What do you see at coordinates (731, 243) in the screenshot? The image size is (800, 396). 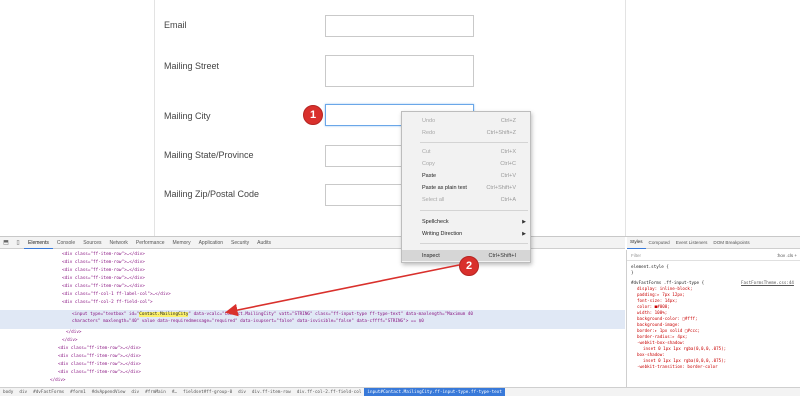 I see `tab-dom-breakpoints: DOM Breakpoints` at bounding box center [731, 243].